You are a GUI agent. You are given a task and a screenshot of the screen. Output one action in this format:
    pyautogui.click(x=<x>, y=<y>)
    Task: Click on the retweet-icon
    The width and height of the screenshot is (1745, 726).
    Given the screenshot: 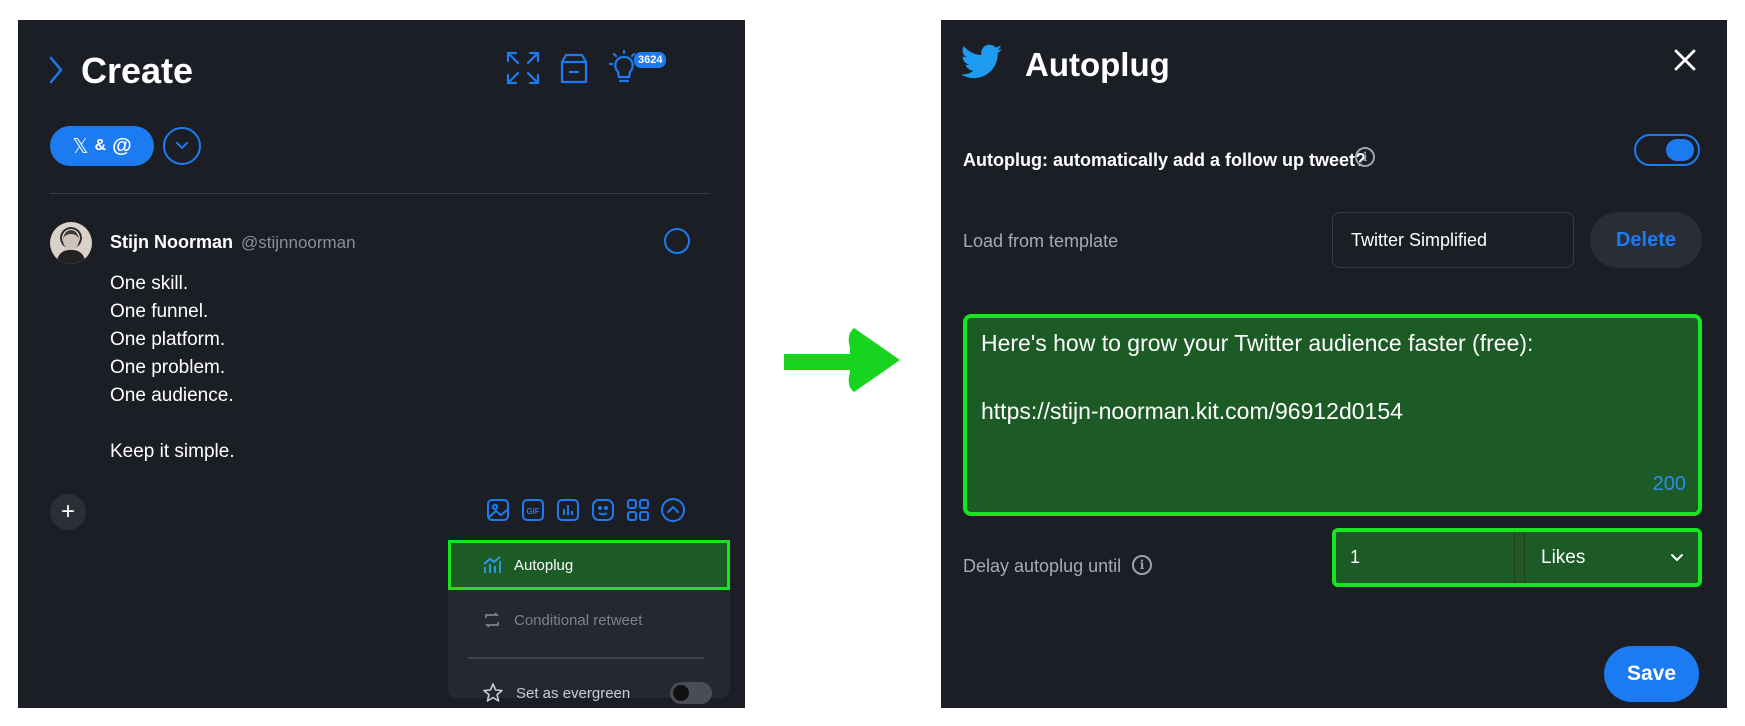 What is the action you would take?
    pyautogui.click(x=492, y=620)
    